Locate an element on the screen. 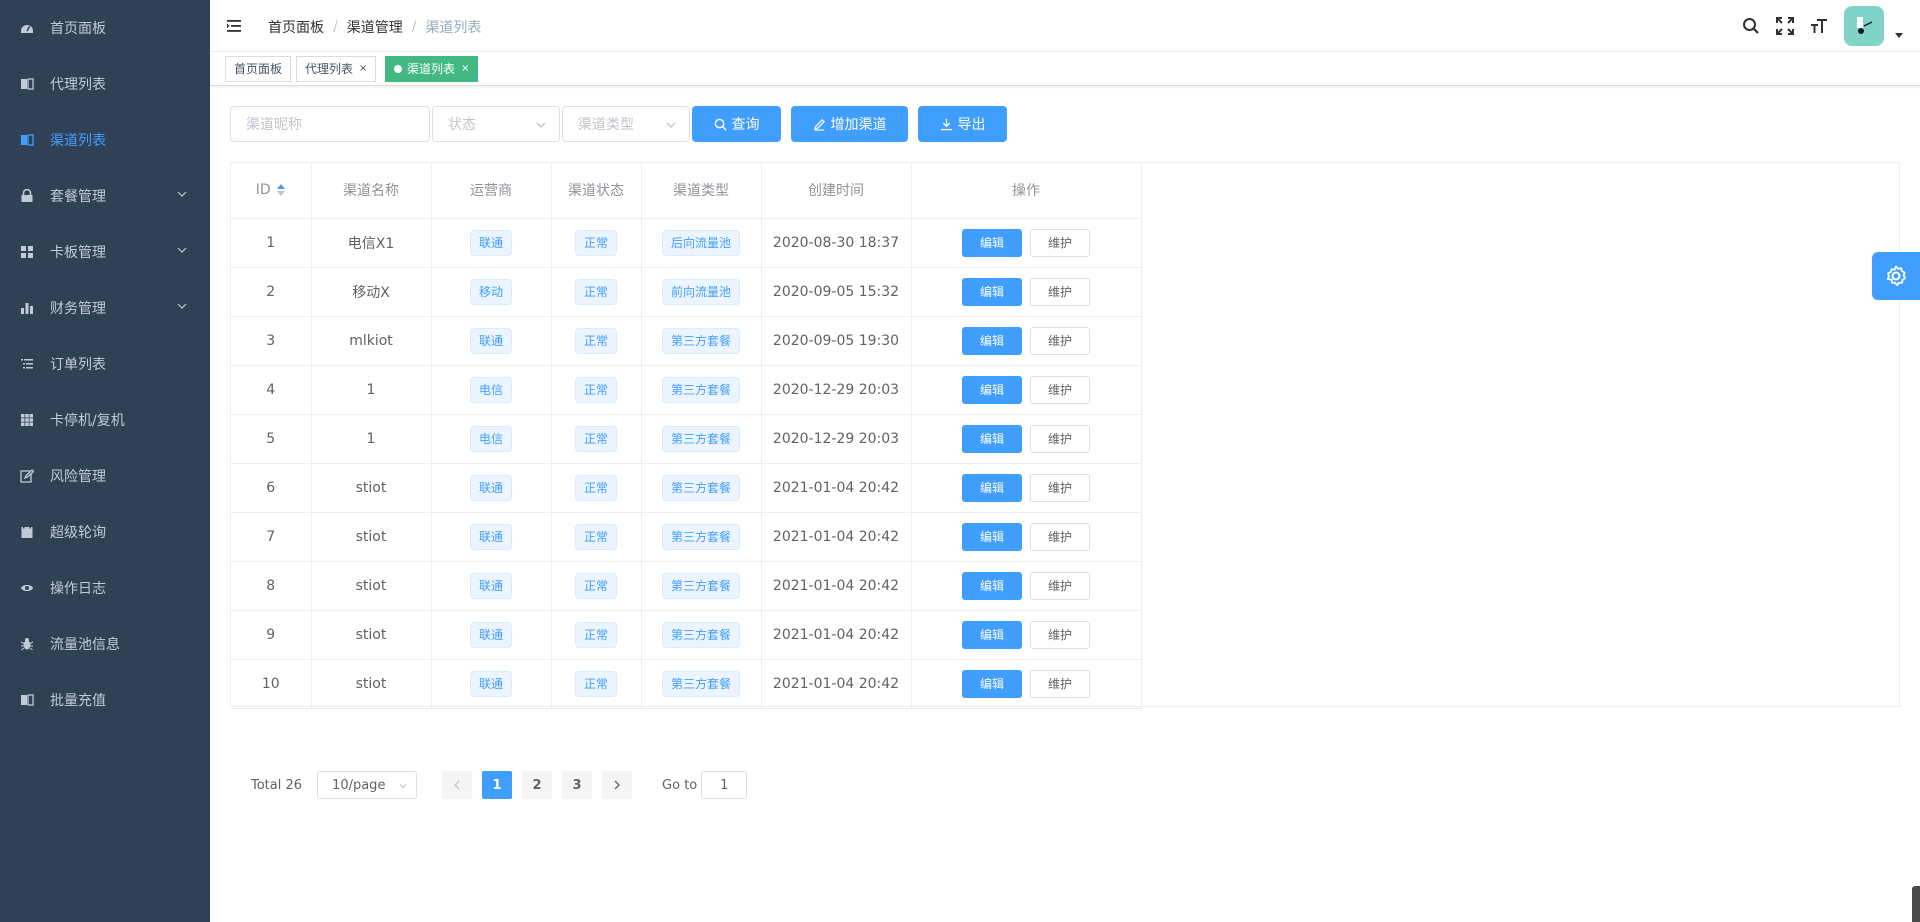  breadcrumb-item-current: 渠道列表 is located at coordinates (453, 28).